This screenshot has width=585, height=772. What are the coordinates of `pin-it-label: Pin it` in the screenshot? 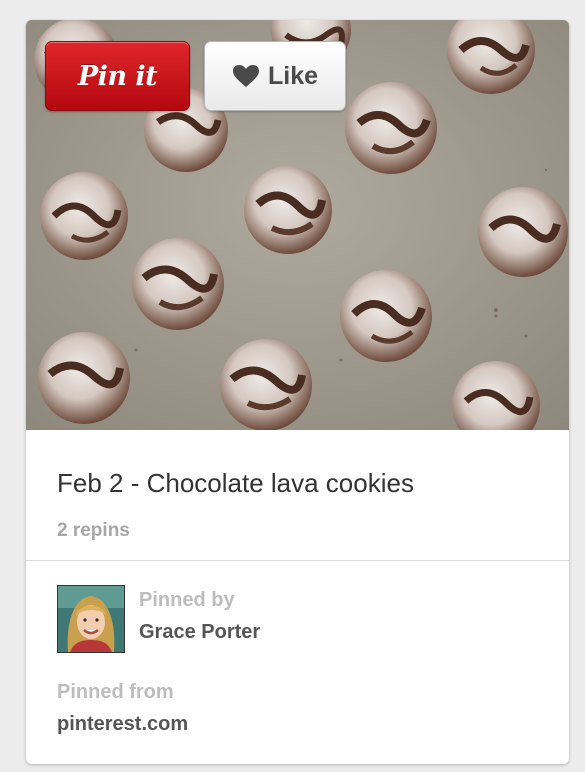 It's located at (117, 76).